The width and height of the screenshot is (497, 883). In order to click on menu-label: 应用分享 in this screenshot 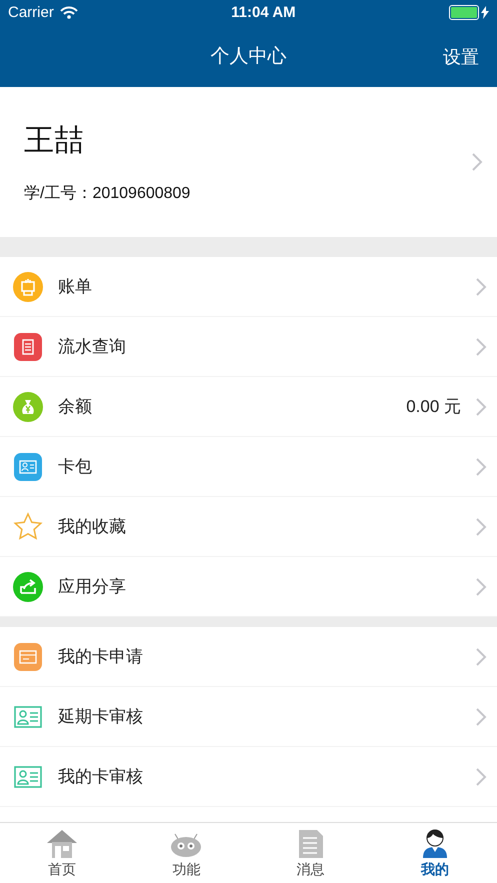, I will do `click(92, 587)`.